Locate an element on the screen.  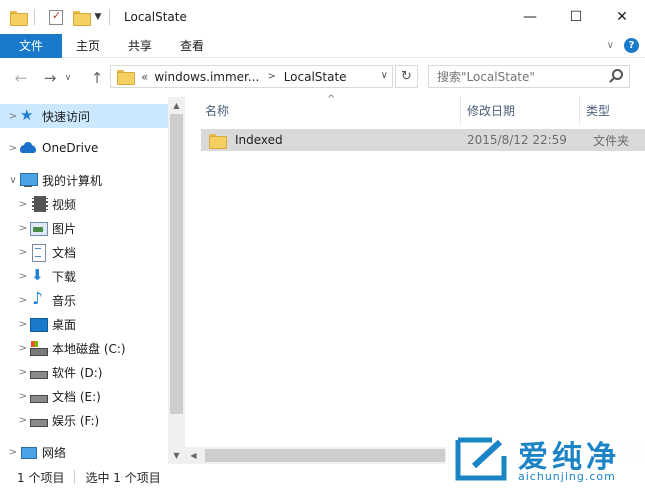
column-header-date: 修改日期 is located at coordinates (520, 110).